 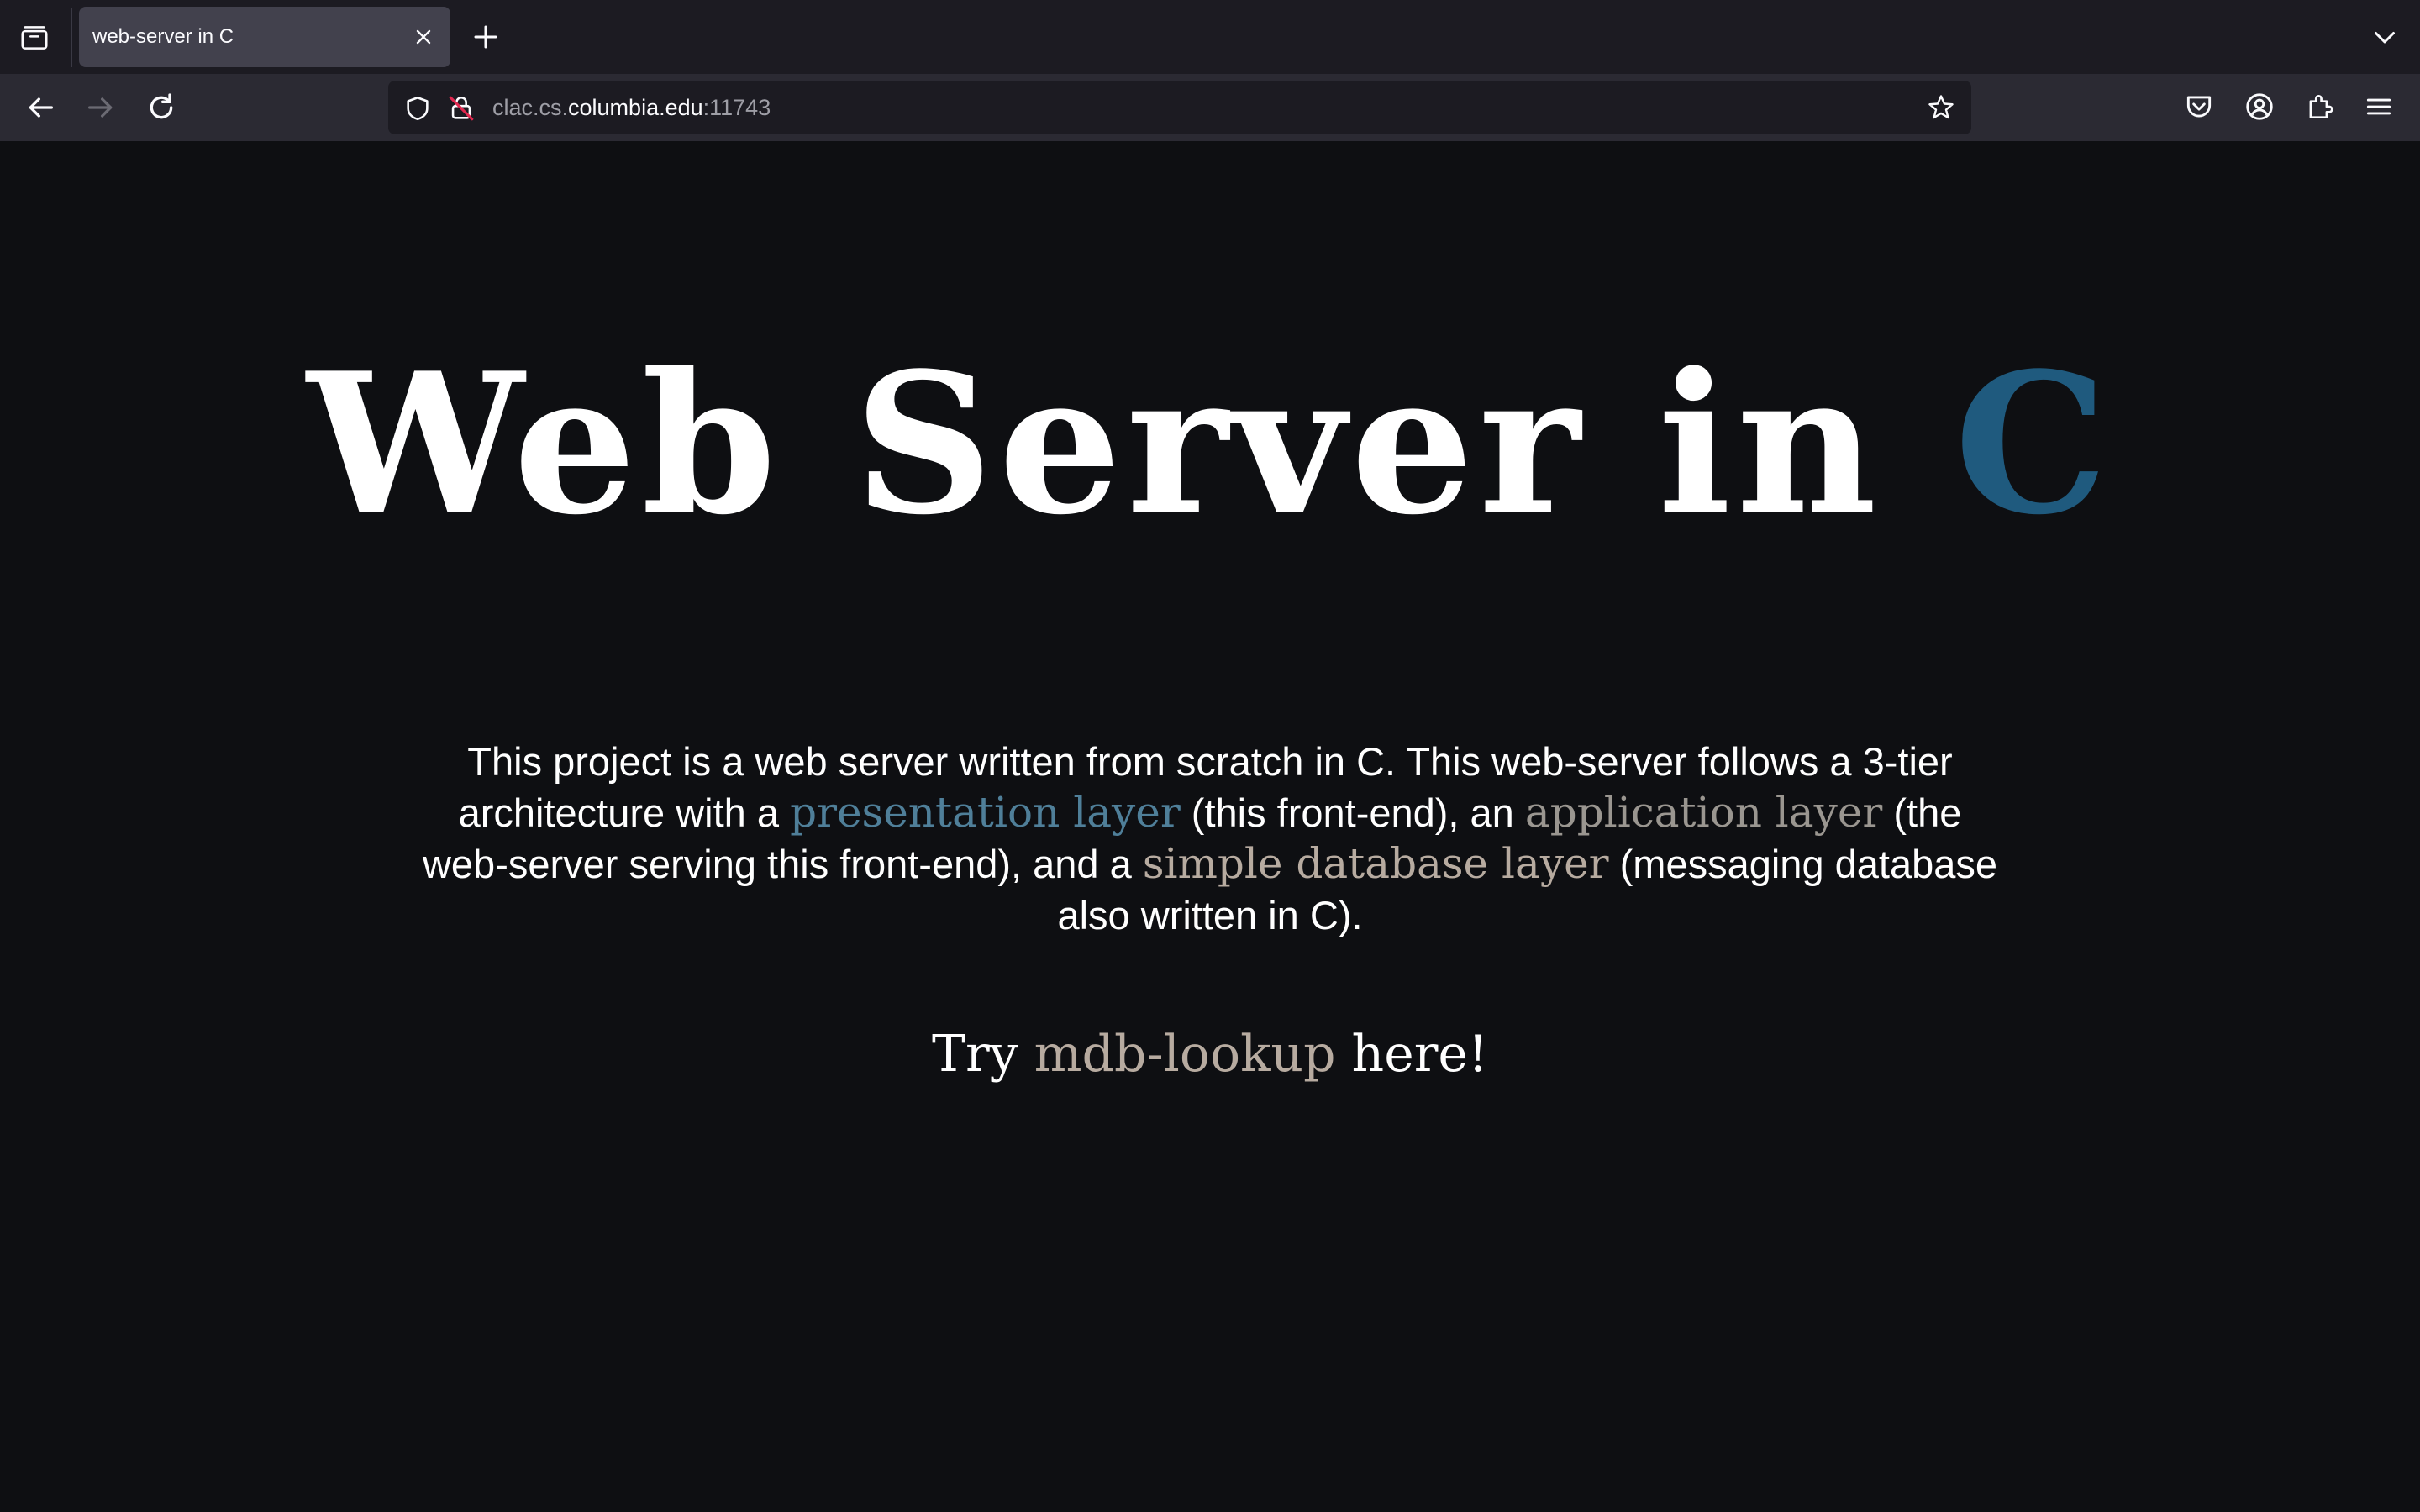 I want to click on page-title: Web Server in C, so click(x=1210, y=444).